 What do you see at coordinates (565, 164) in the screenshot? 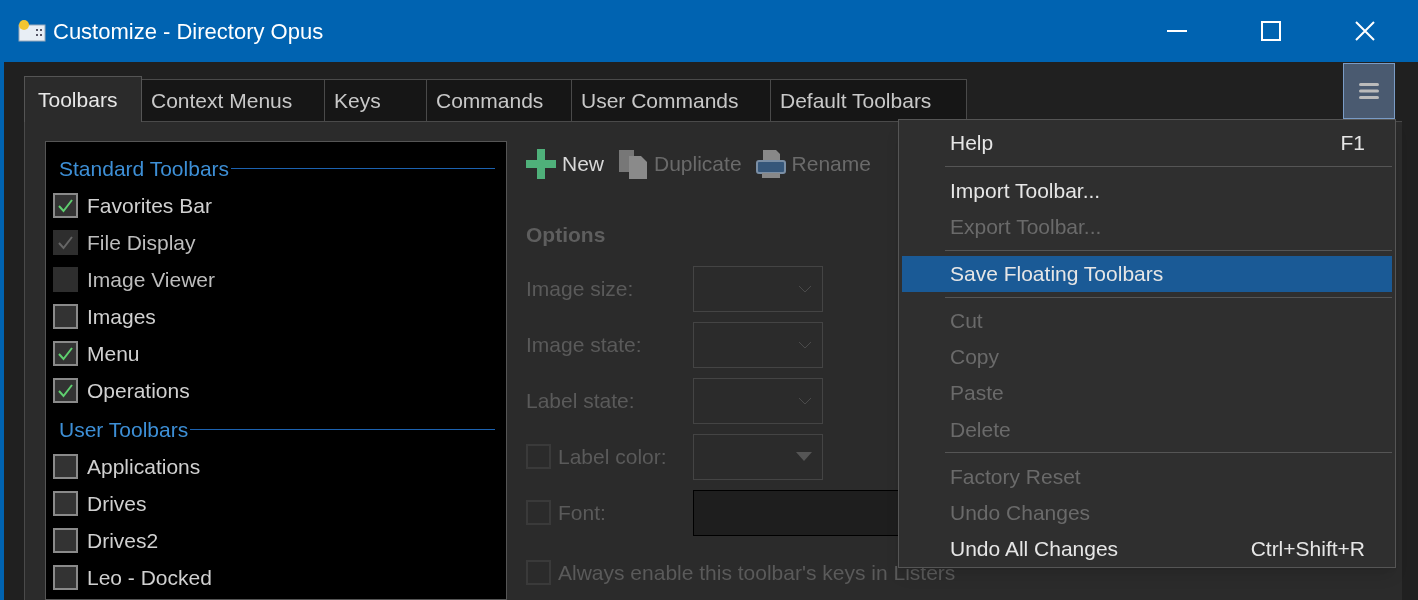
I see `toolbar-button: New` at bounding box center [565, 164].